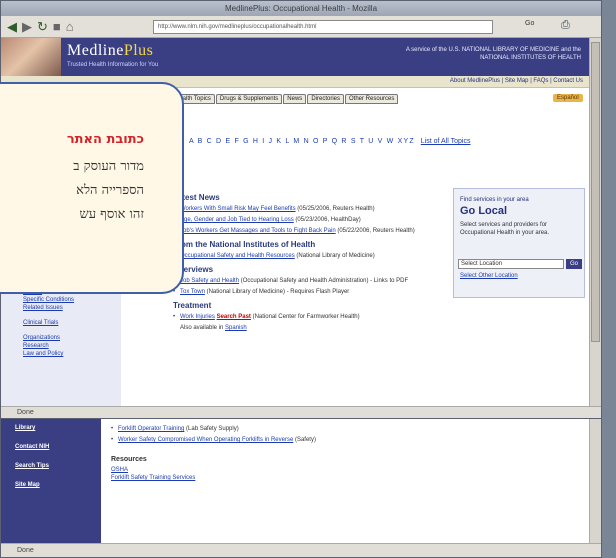  Describe the element at coordinates (71, 346) in the screenshot. I see `sidebar-link: Research` at that location.